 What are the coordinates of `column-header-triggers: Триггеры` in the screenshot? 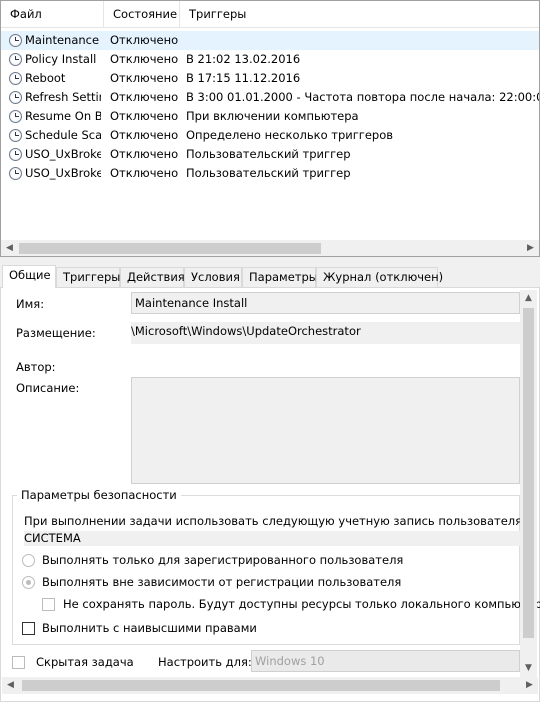 It's located at (359, 14).